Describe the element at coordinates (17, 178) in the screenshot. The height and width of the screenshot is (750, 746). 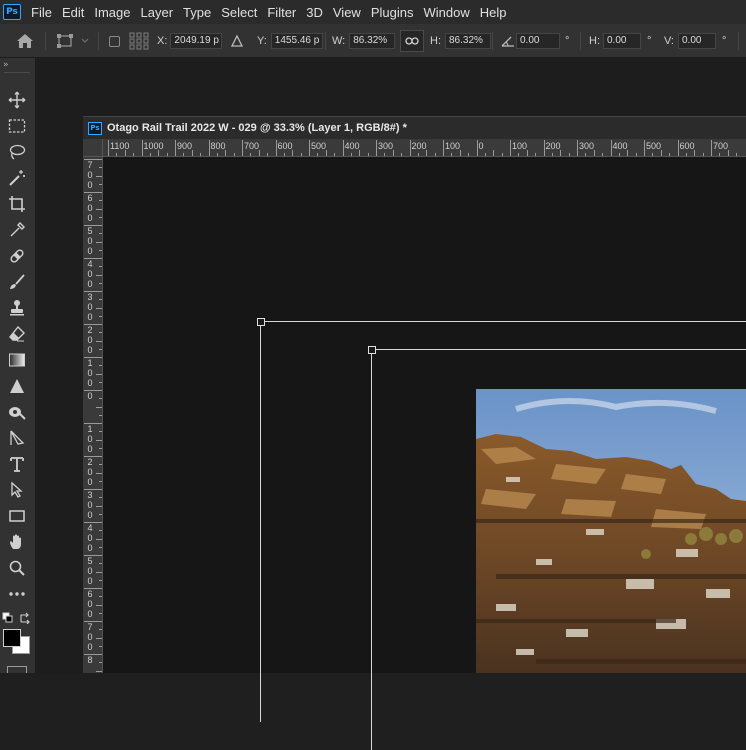
I see `magic-wand-icon` at that location.